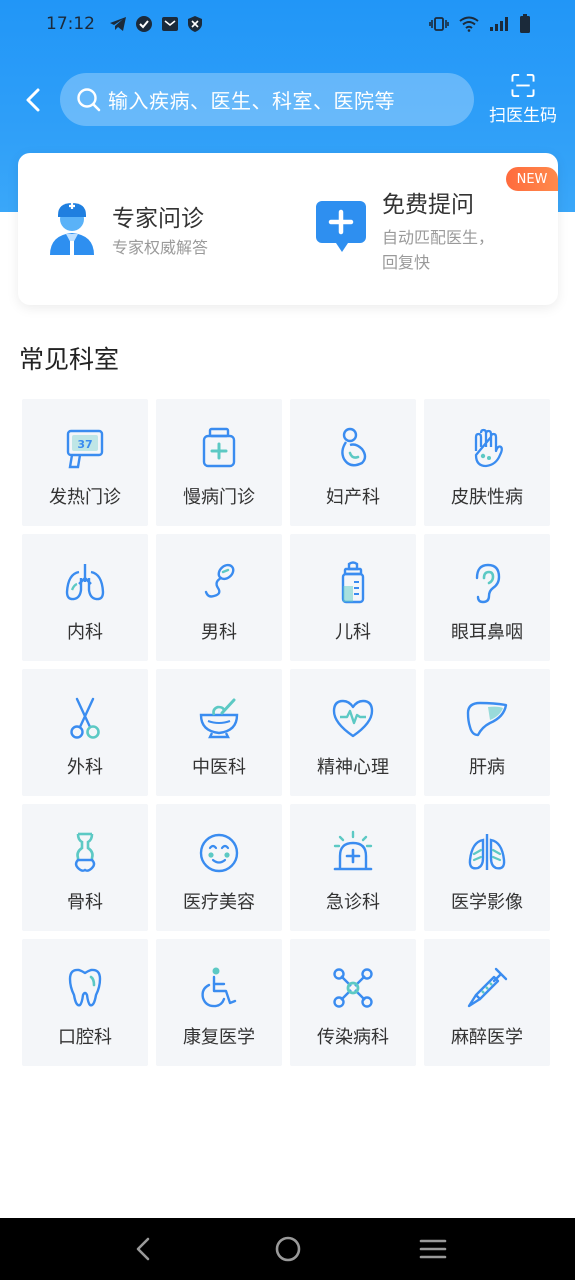 This screenshot has height=1280, width=575. I want to click on battery-icon, so click(525, 23).